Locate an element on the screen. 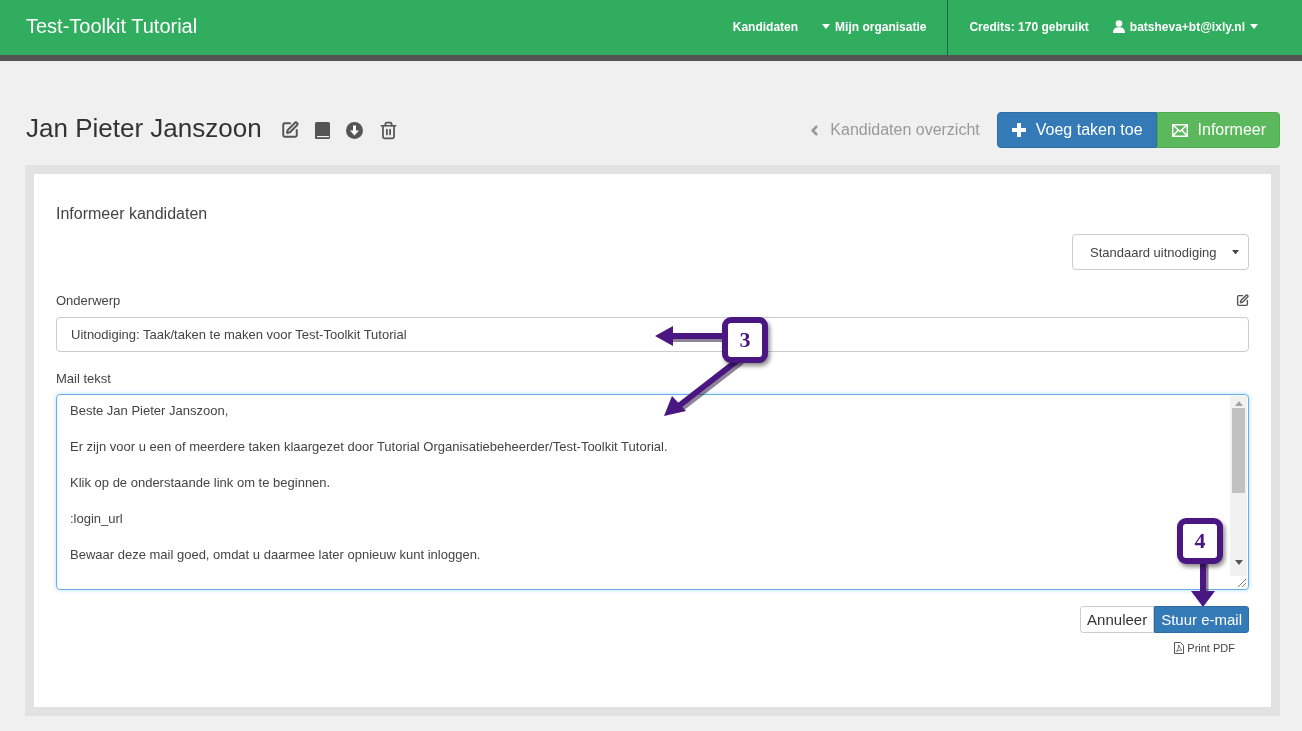 The width and height of the screenshot is (1302, 731). pdf-file-icon is located at coordinates (1179, 648).